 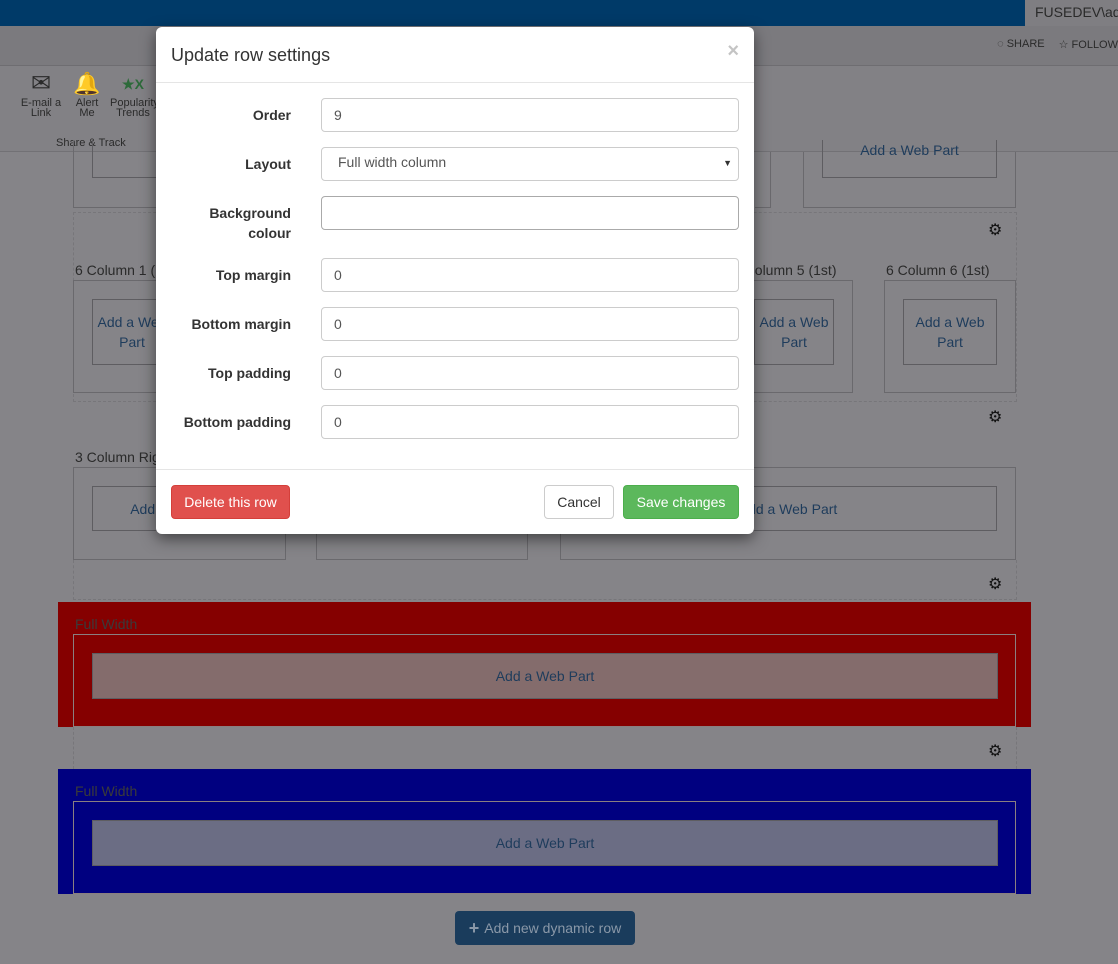 I want to click on modal-footer: Delete this row Cancel Save changes, so click(x=455, y=501).